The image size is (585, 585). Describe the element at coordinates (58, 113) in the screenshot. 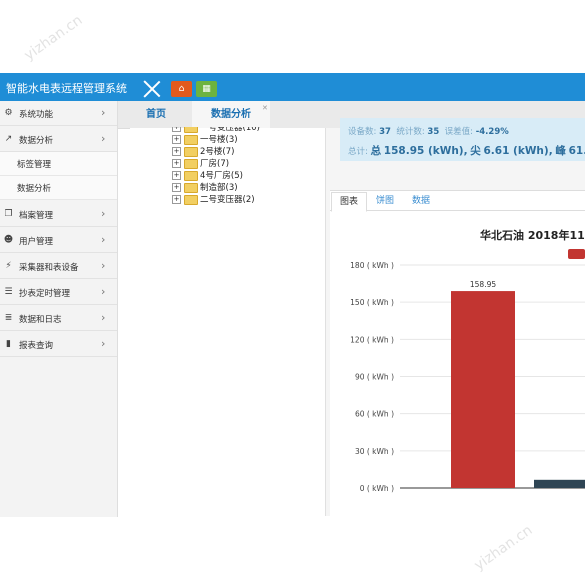

I see `sidebar-item-system: ⚙ 系统功能 ›` at that location.